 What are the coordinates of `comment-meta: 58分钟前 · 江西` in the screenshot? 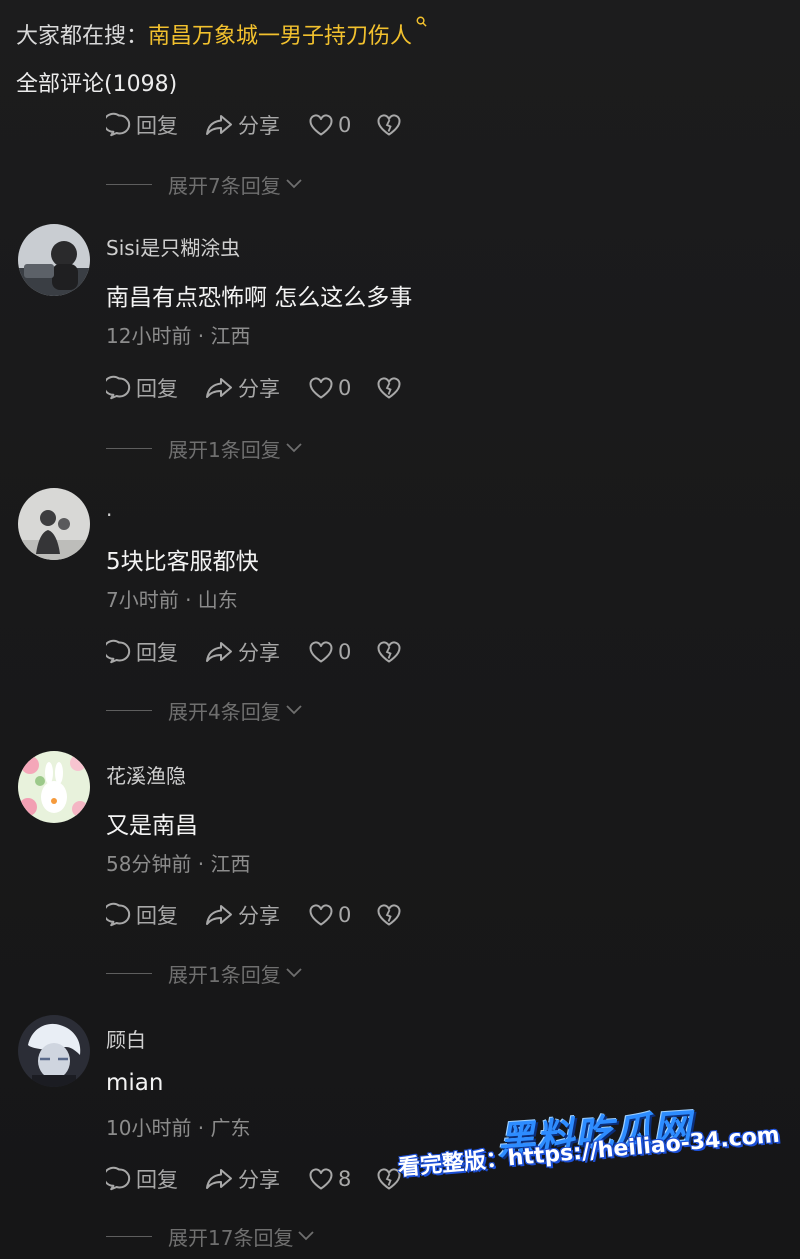 It's located at (178, 864).